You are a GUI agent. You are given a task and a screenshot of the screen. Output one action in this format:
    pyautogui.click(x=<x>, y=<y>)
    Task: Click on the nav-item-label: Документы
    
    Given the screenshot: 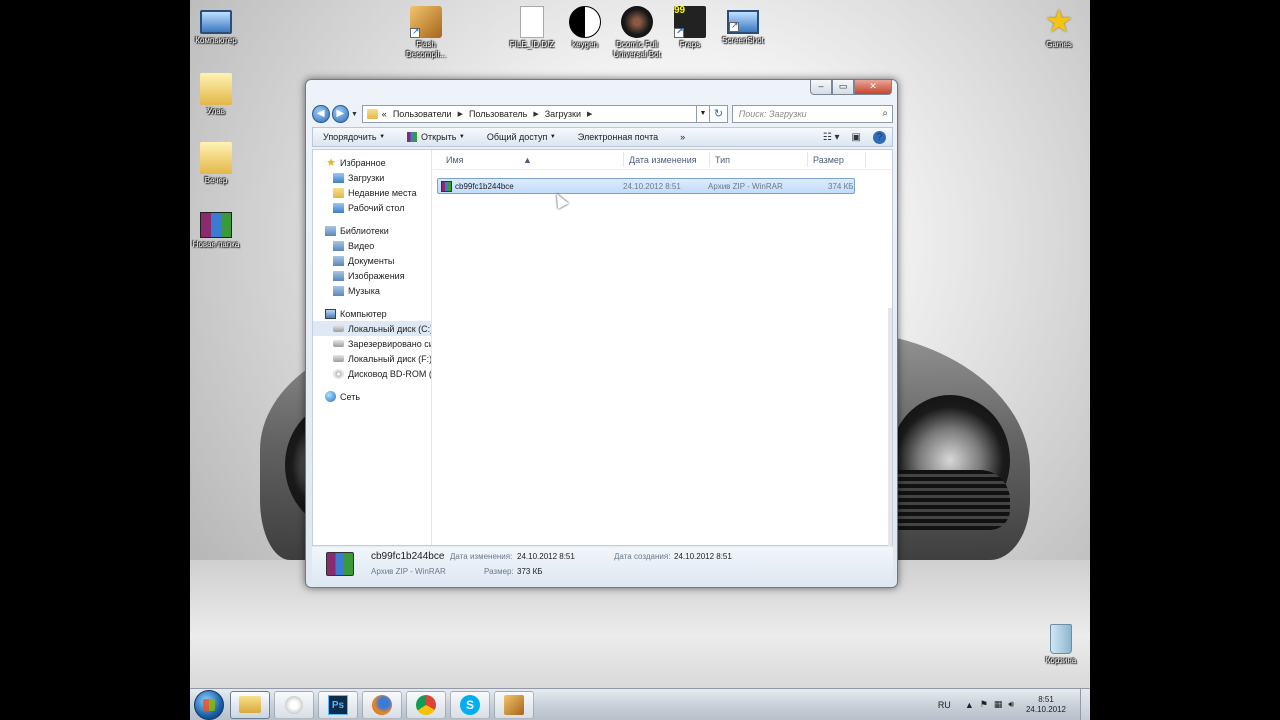 What is the action you would take?
    pyautogui.click(x=371, y=260)
    